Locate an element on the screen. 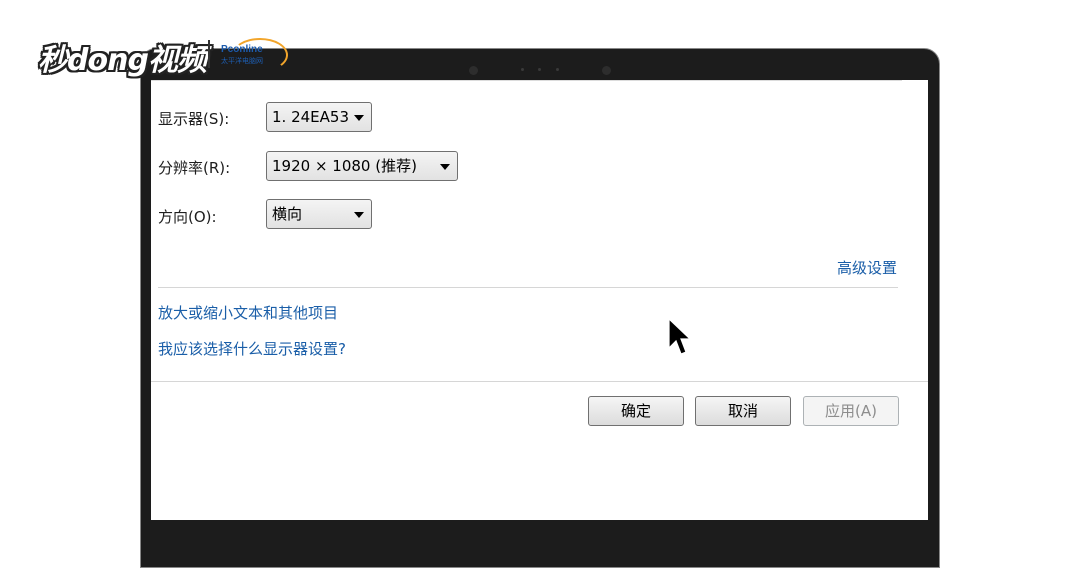 The height and width of the screenshot is (568, 1081). cancel-button: 取消 is located at coordinates (743, 411).